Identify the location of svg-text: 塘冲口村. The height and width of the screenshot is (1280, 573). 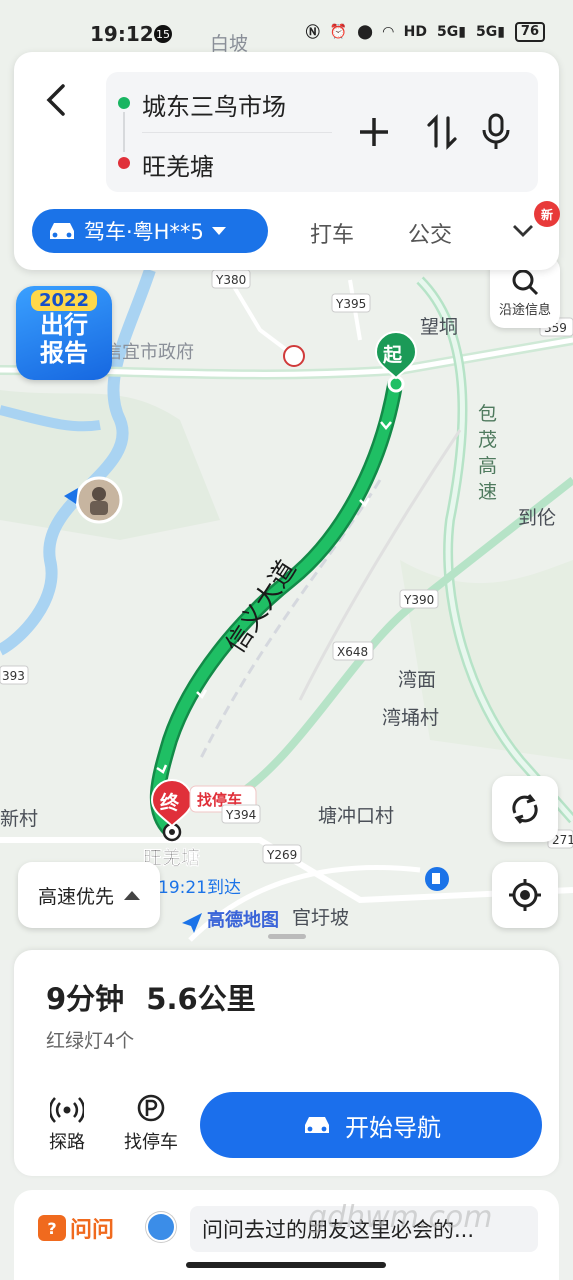
(356, 816).